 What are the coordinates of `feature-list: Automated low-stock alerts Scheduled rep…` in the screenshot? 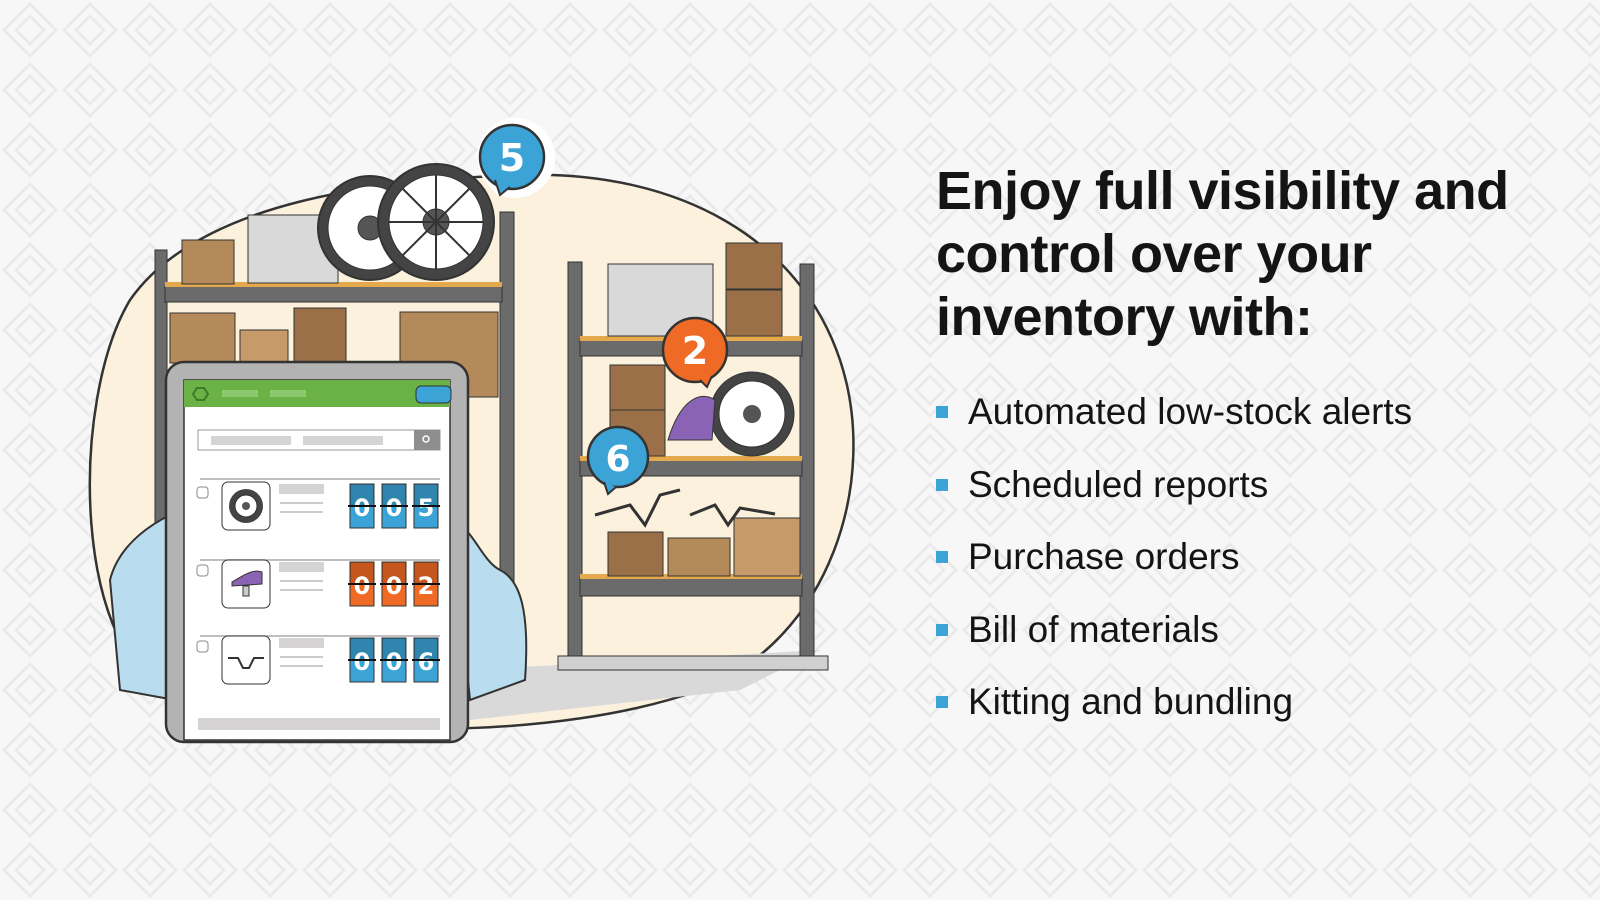 It's located at (1174, 557).